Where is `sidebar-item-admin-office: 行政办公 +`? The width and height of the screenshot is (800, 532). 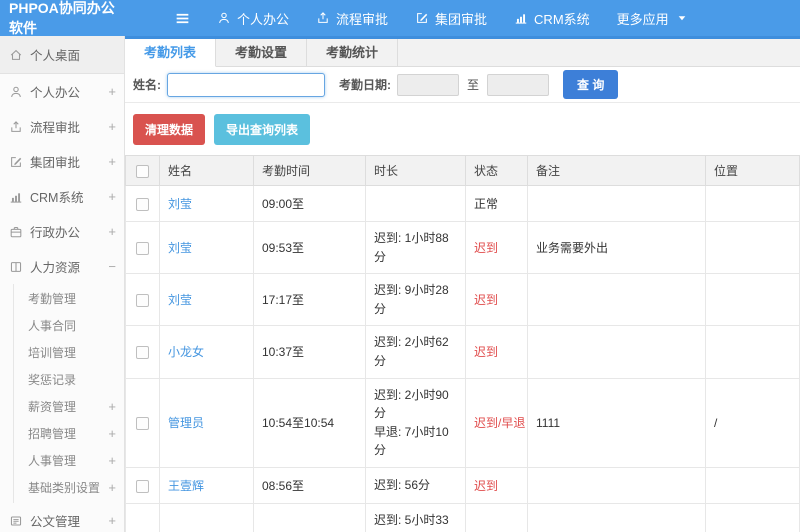 sidebar-item-admin-office: 行政办公 + is located at coordinates (62, 231).